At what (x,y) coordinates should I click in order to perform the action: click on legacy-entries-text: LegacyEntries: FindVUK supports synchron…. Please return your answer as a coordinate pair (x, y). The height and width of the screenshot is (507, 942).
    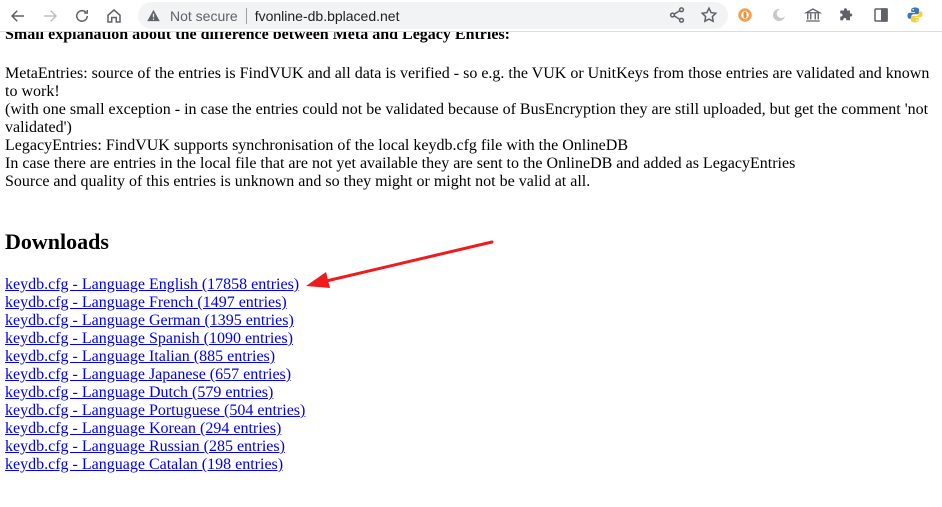
    Looking at the image, I should click on (316, 145).